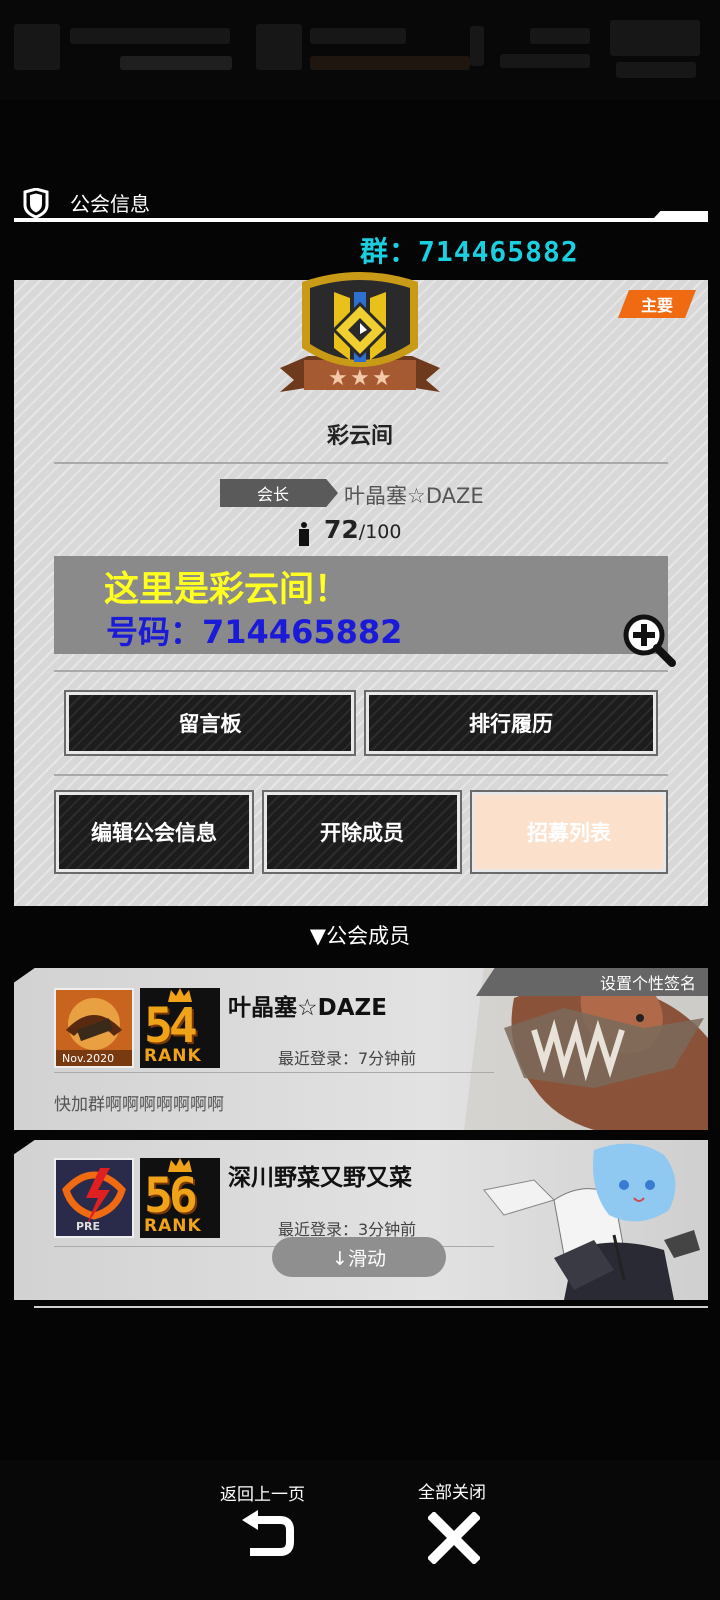 The height and width of the screenshot is (1600, 720). I want to click on rank-badge: 54 RANK, so click(180, 1028).